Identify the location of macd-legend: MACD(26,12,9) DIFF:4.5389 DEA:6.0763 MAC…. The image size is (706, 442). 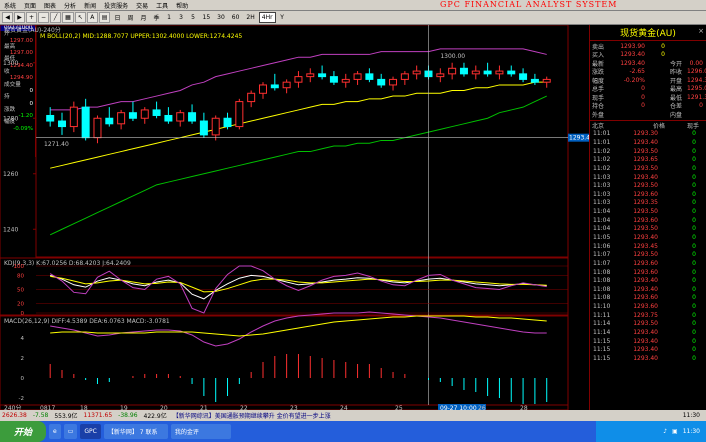
(87, 321).